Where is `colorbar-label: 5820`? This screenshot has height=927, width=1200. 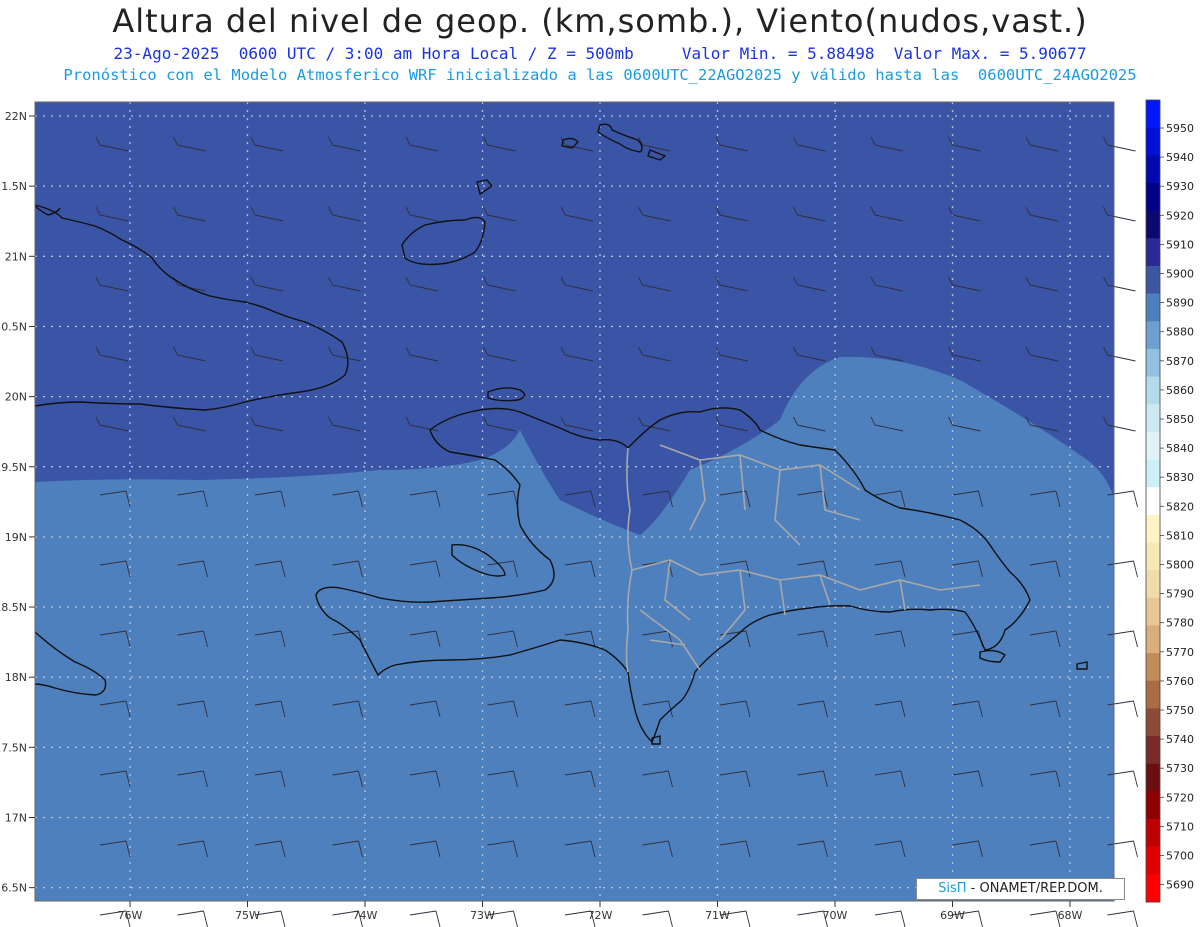 colorbar-label: 5820 is located at coordinates (1180, 506).